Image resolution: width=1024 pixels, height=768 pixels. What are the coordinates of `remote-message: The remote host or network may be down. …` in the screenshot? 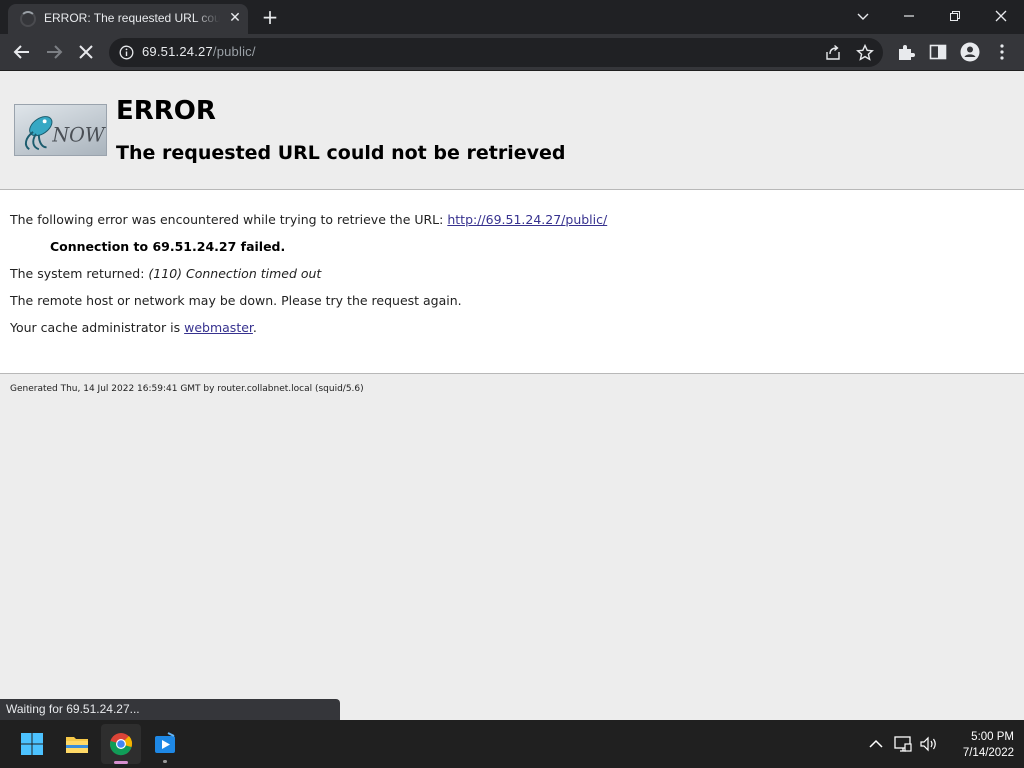 It's located at (236, 300).